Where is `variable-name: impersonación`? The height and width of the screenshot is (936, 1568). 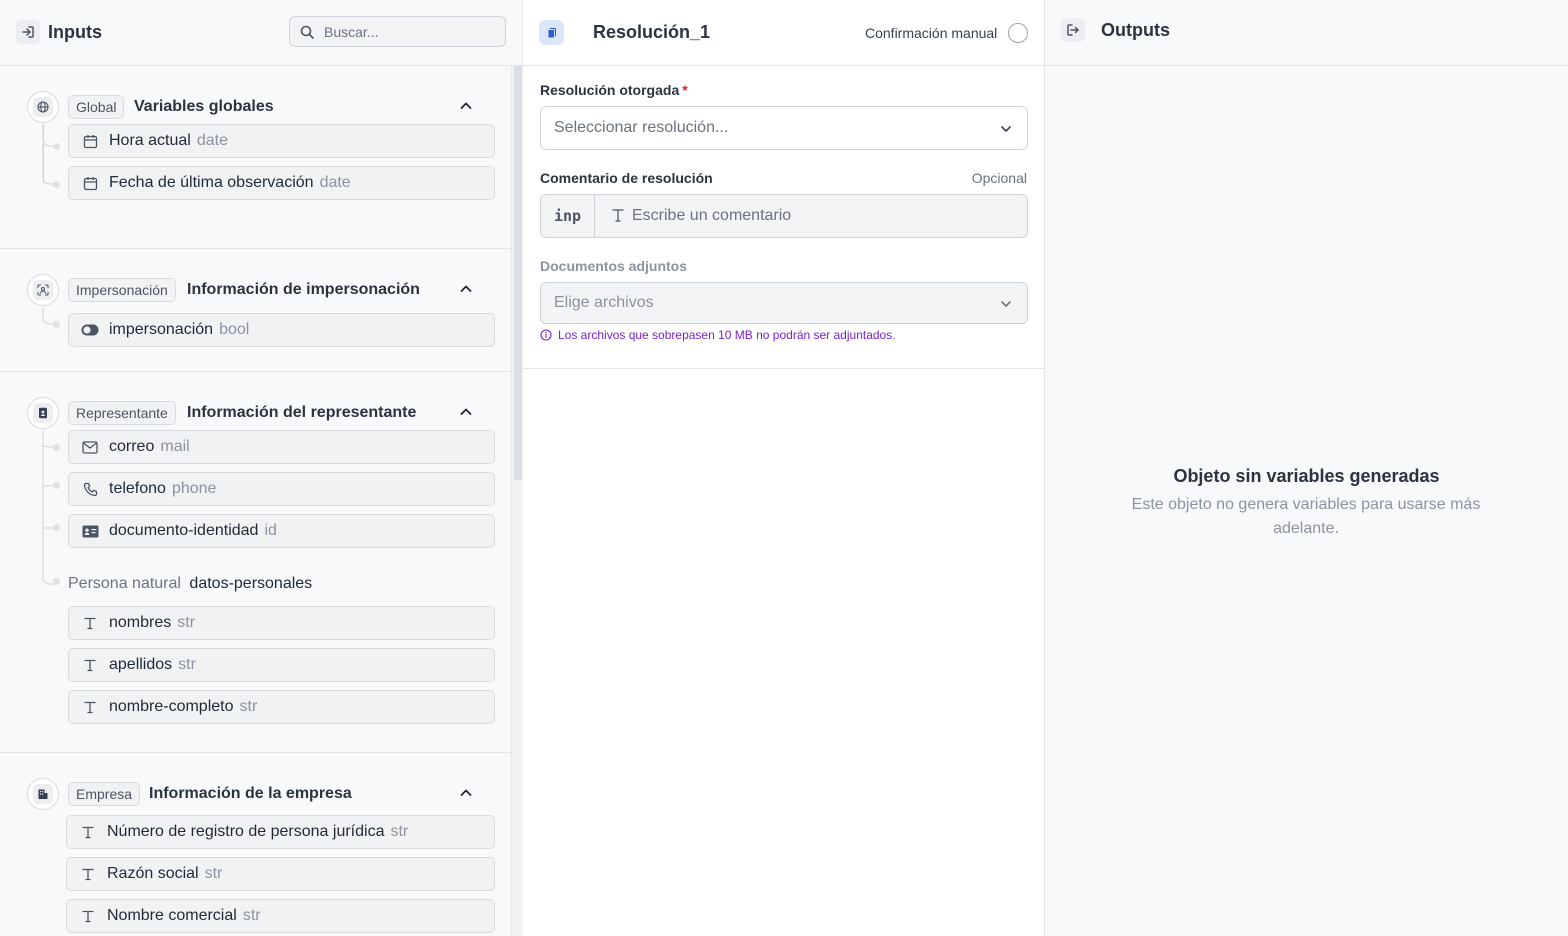
variable-name: impersonación is located at coordinates (161, 329).